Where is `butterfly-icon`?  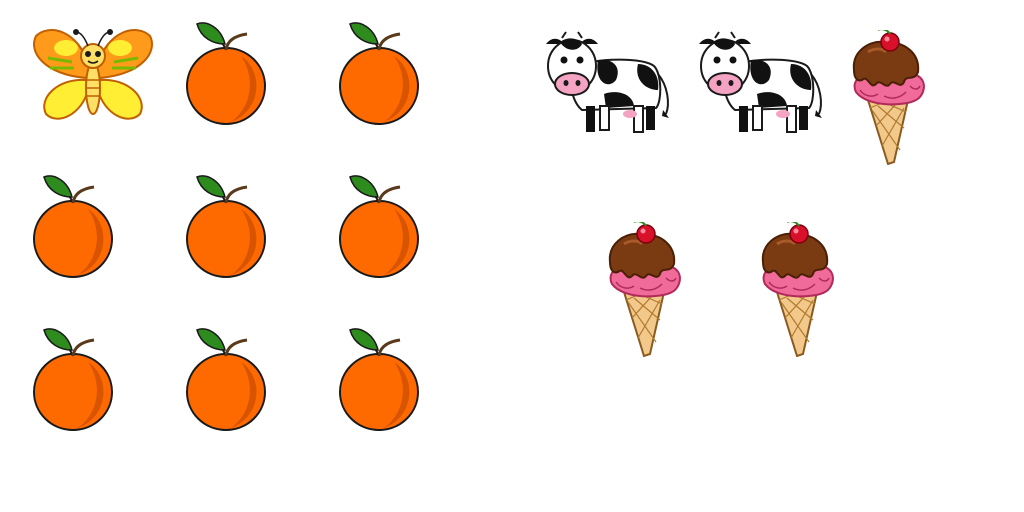
butterfly-icon is located at coordinates (93, 73).